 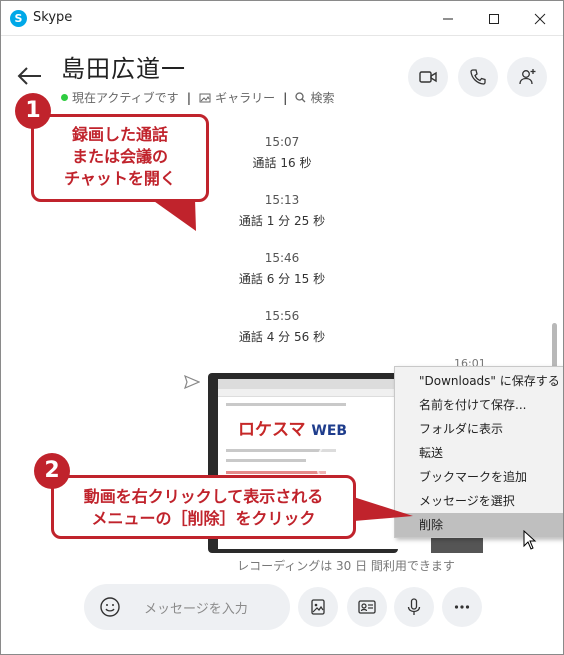 I want to click on call-duration: 通話 1 分 25 秒, so click(x=282, y=221).